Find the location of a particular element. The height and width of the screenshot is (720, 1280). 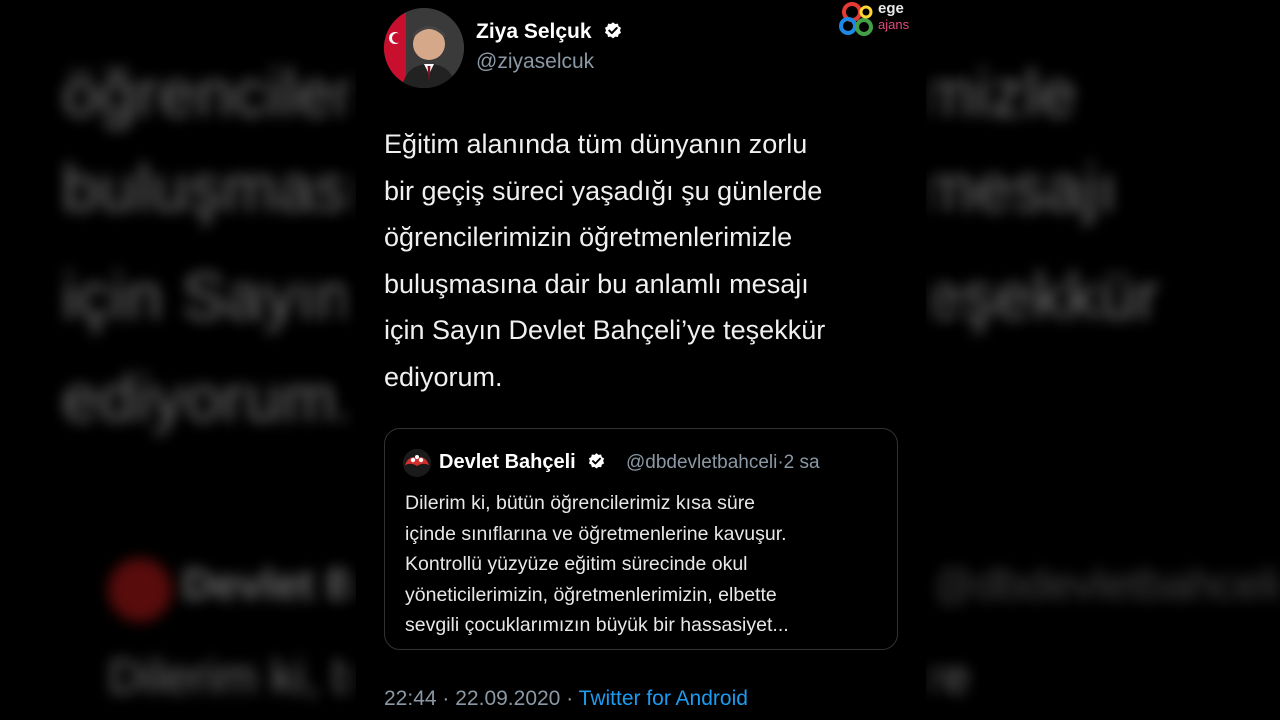

author-avatar is located at coordinates (424, 48).